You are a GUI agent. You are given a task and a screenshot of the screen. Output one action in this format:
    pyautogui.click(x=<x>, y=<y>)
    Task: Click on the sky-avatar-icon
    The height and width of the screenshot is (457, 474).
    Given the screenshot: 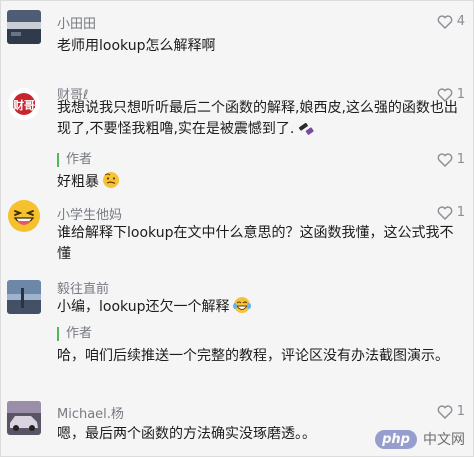 What is the action you would take?
    pyautogui.click(x=24, y=297)
    